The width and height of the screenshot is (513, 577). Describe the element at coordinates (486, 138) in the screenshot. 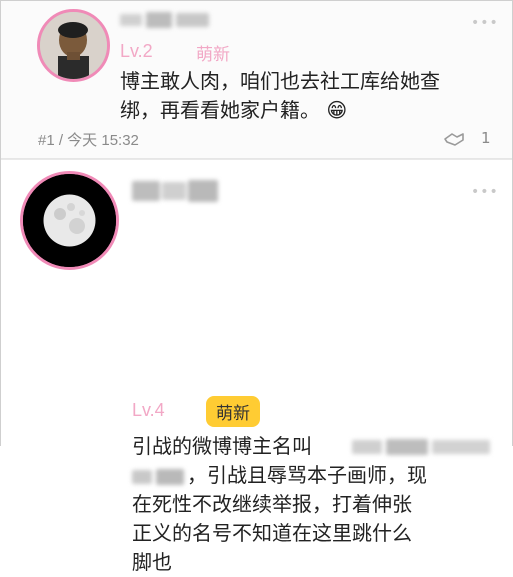

I see `like-count: 1` at that location.